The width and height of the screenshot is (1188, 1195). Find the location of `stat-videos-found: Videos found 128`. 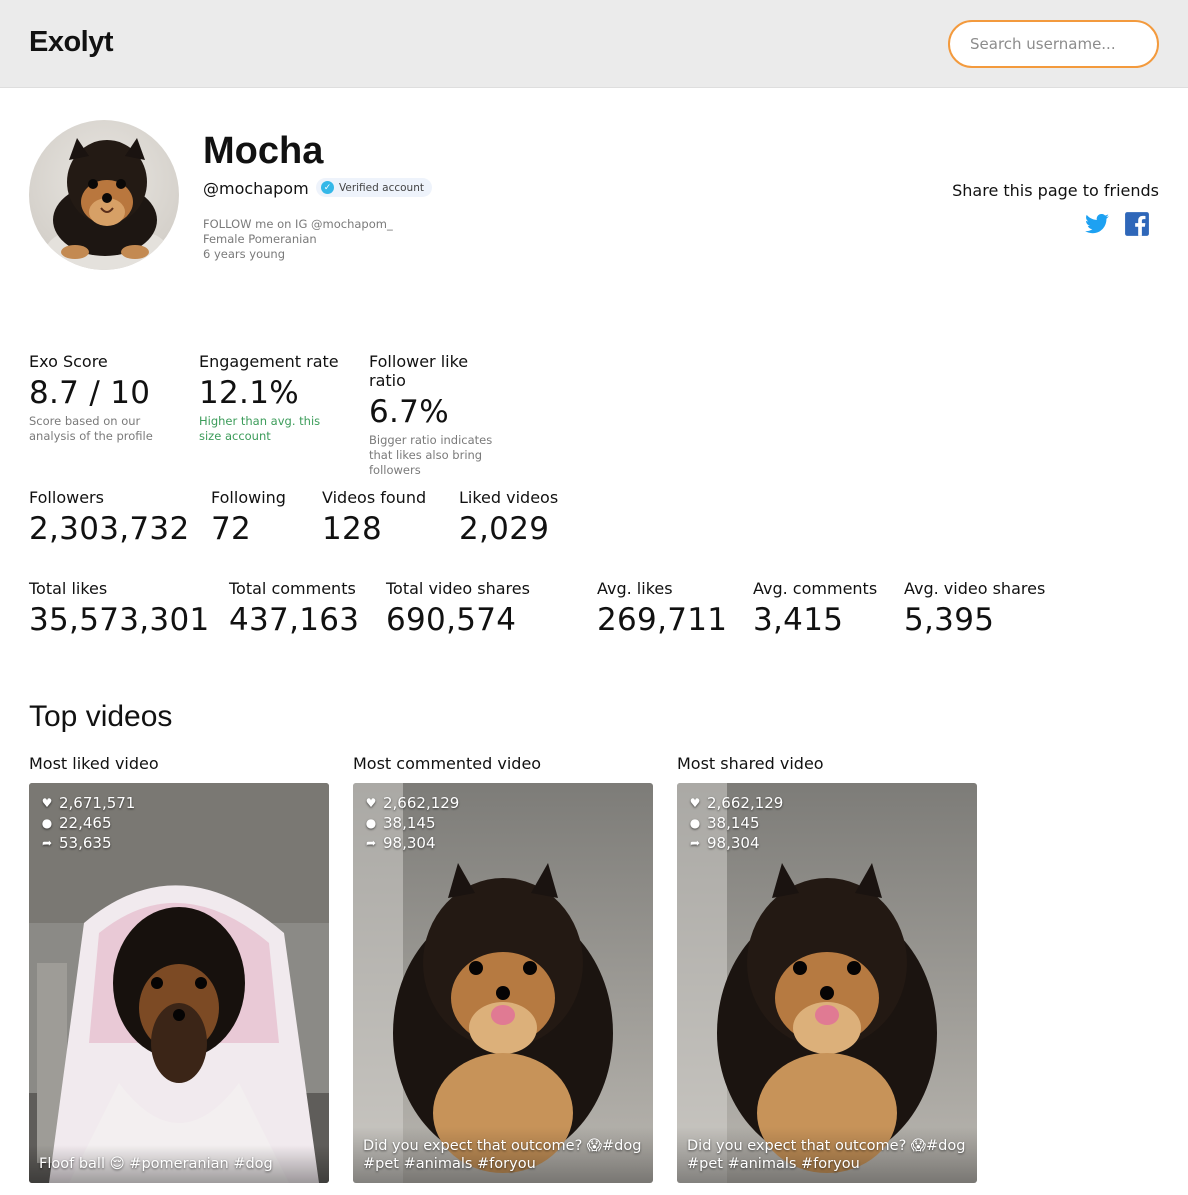

stat-videos-found: Videos found 128 is located at coordinates (374, 517).